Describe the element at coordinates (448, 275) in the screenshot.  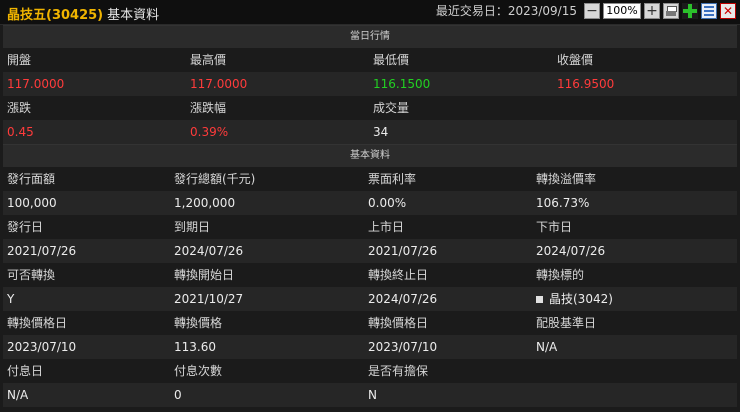
I see `label-conversion-end: 轉換終止日` at that location.